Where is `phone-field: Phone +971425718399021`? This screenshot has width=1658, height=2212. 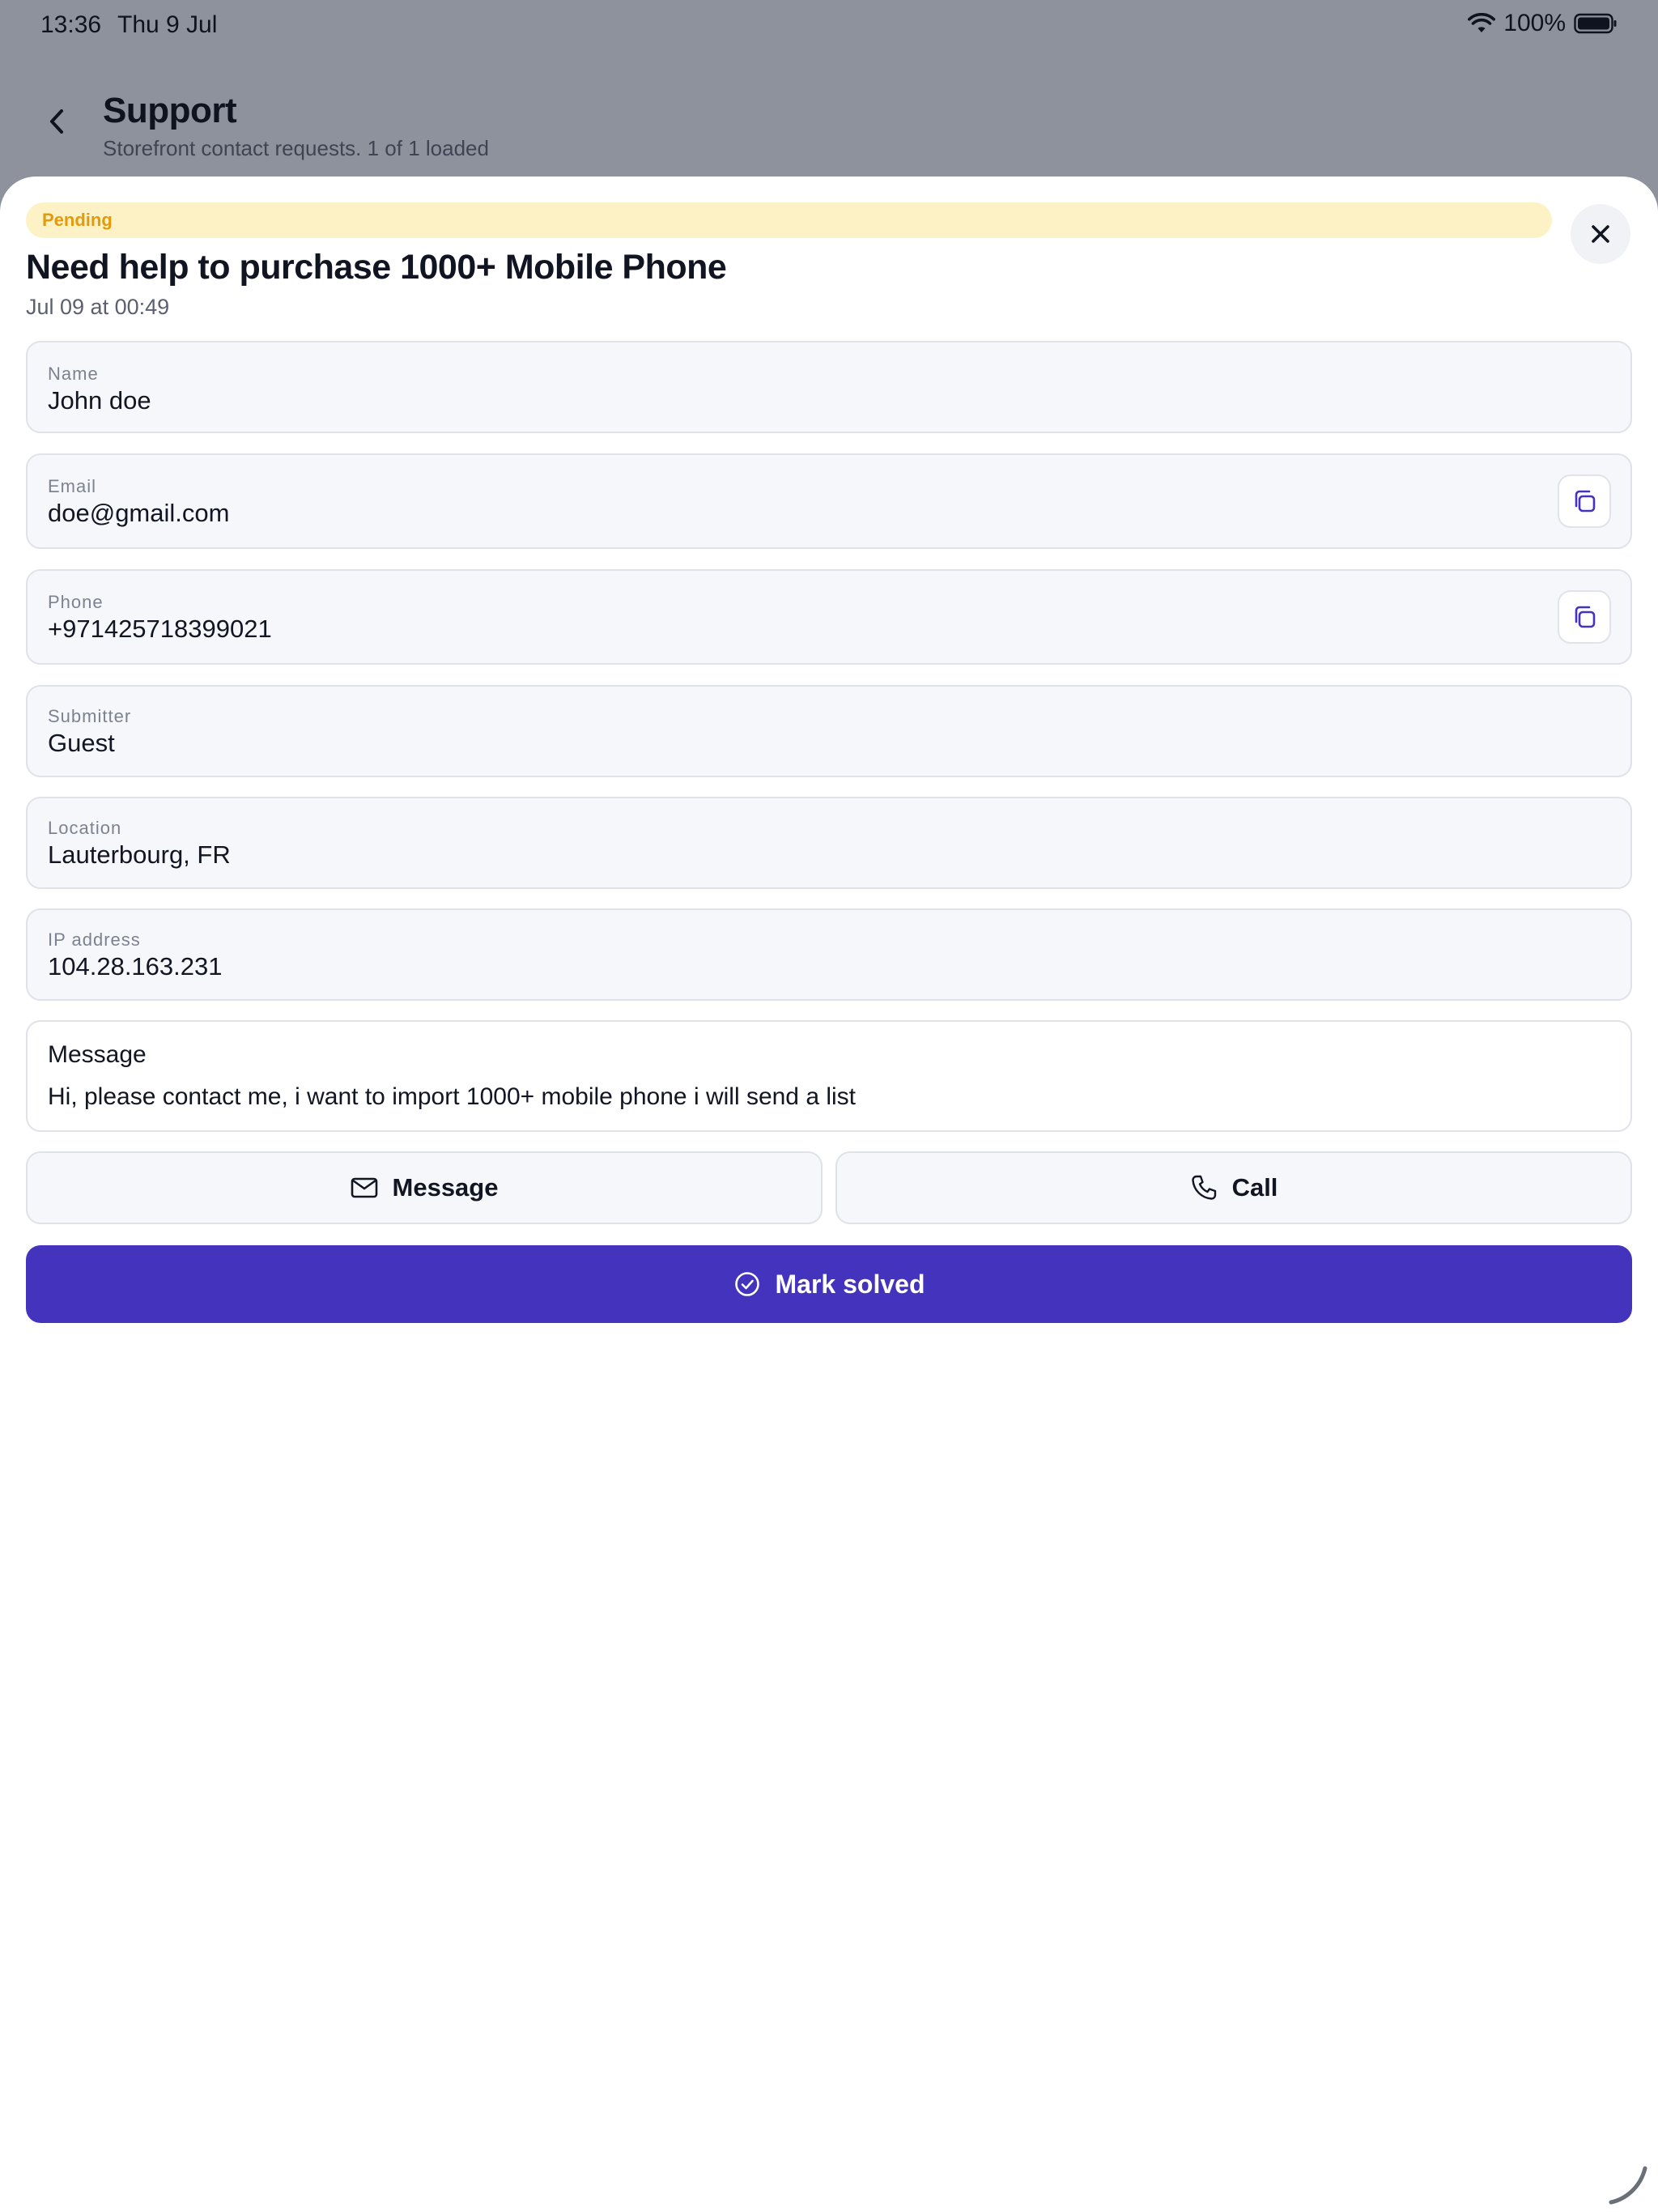 phone-field: Phone +971425718399021 is located at coordinates (829, 617).